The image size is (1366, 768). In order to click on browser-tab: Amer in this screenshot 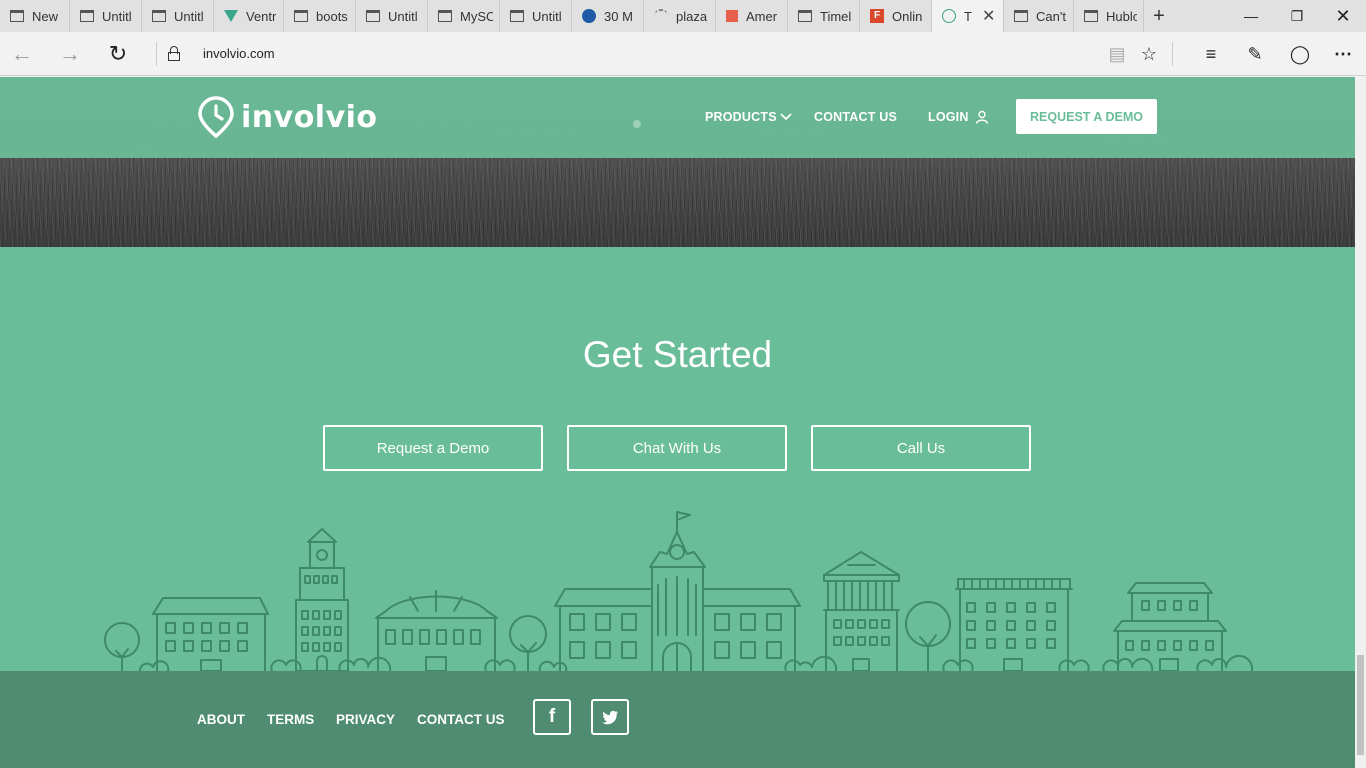, I will do `click(752, 16)`.